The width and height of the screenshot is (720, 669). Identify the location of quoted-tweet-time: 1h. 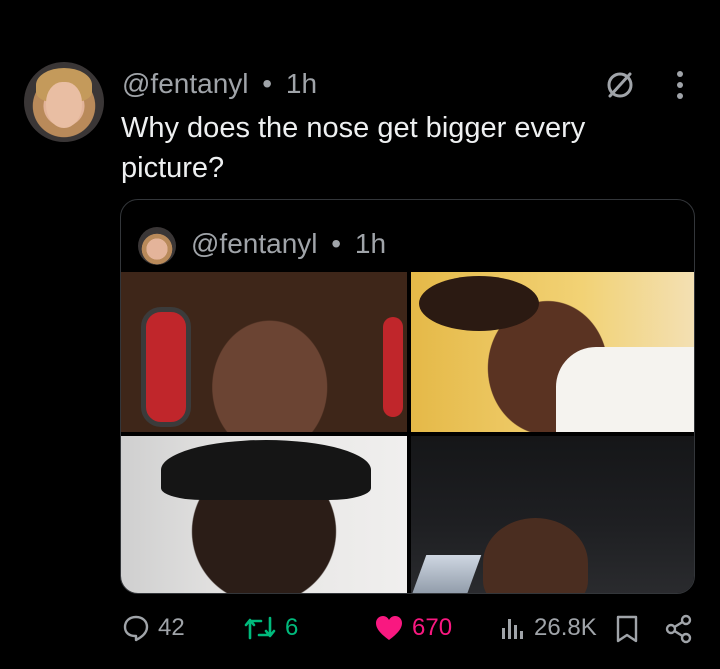
(370, 243).